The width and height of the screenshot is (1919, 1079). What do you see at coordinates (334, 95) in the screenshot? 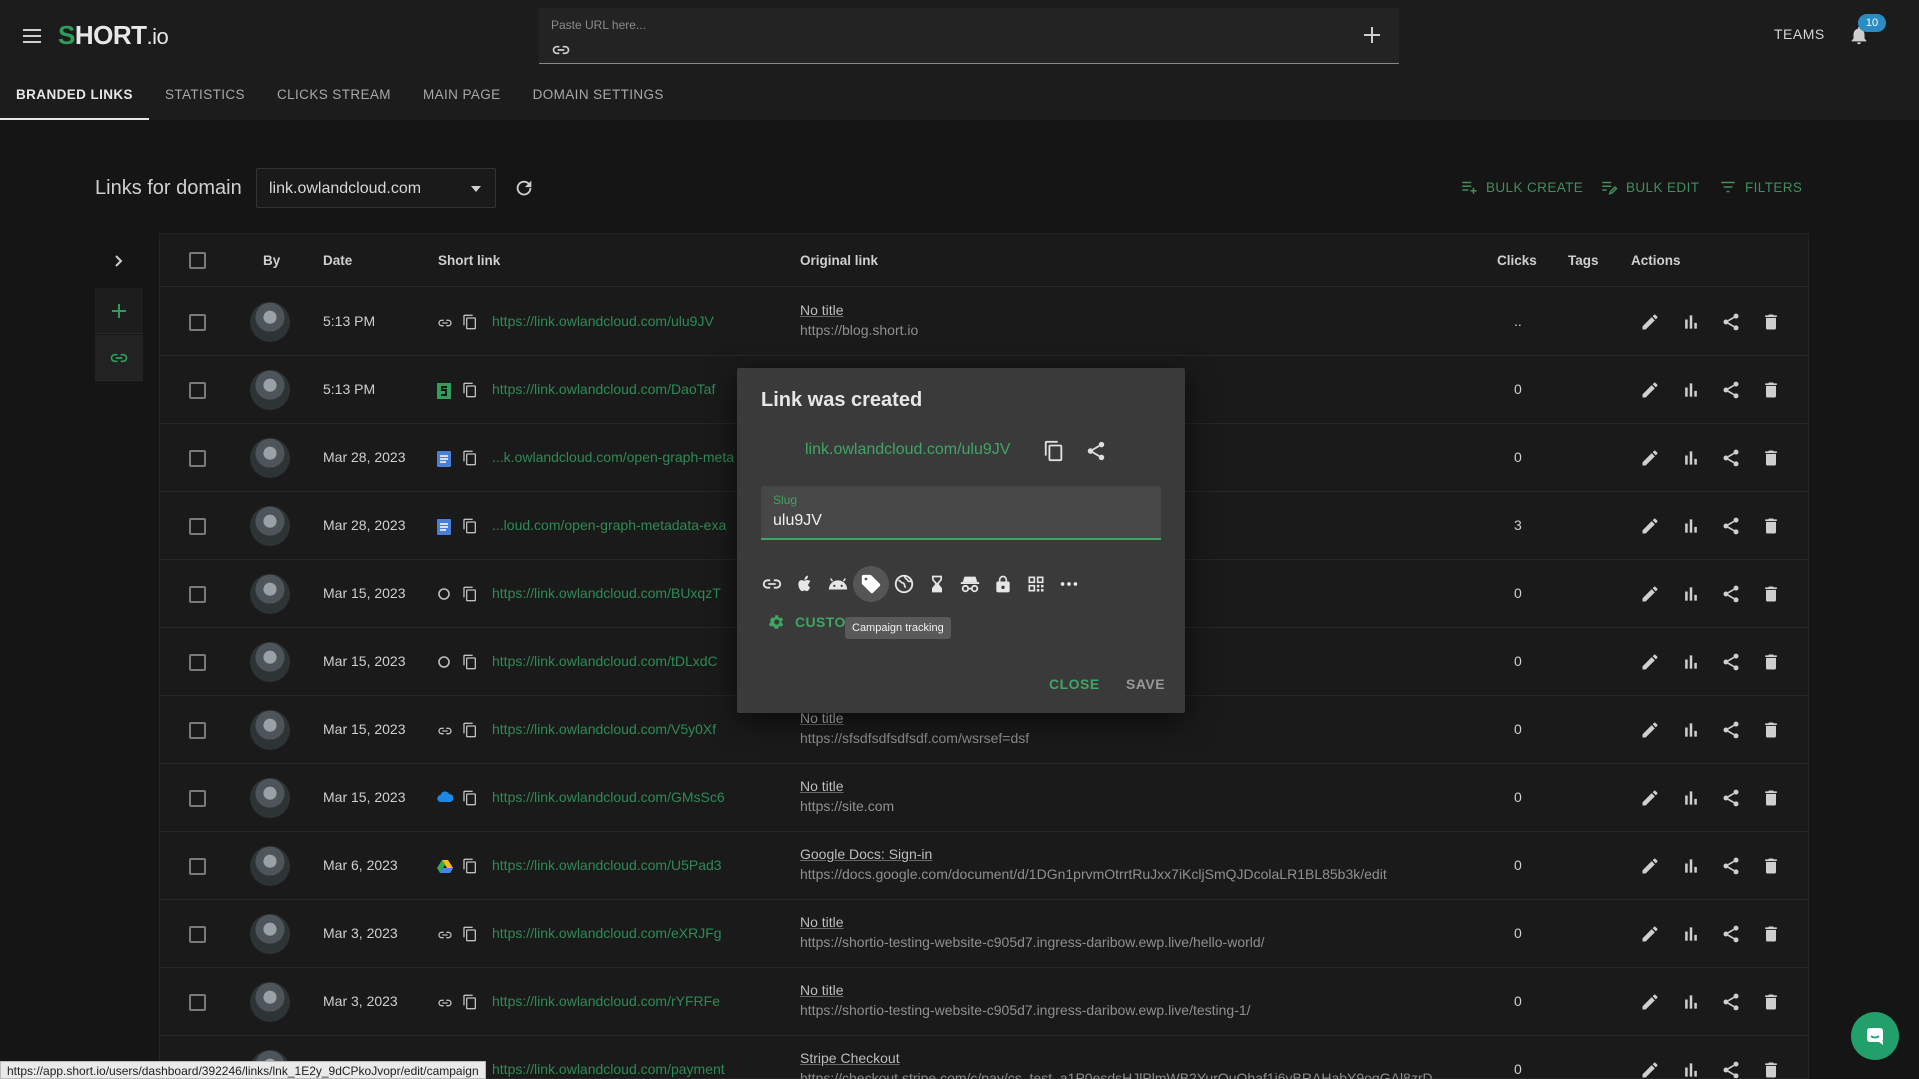
I see `tab-clicks-stream: CLICKS STREAM` at bounding box center [334, 95].